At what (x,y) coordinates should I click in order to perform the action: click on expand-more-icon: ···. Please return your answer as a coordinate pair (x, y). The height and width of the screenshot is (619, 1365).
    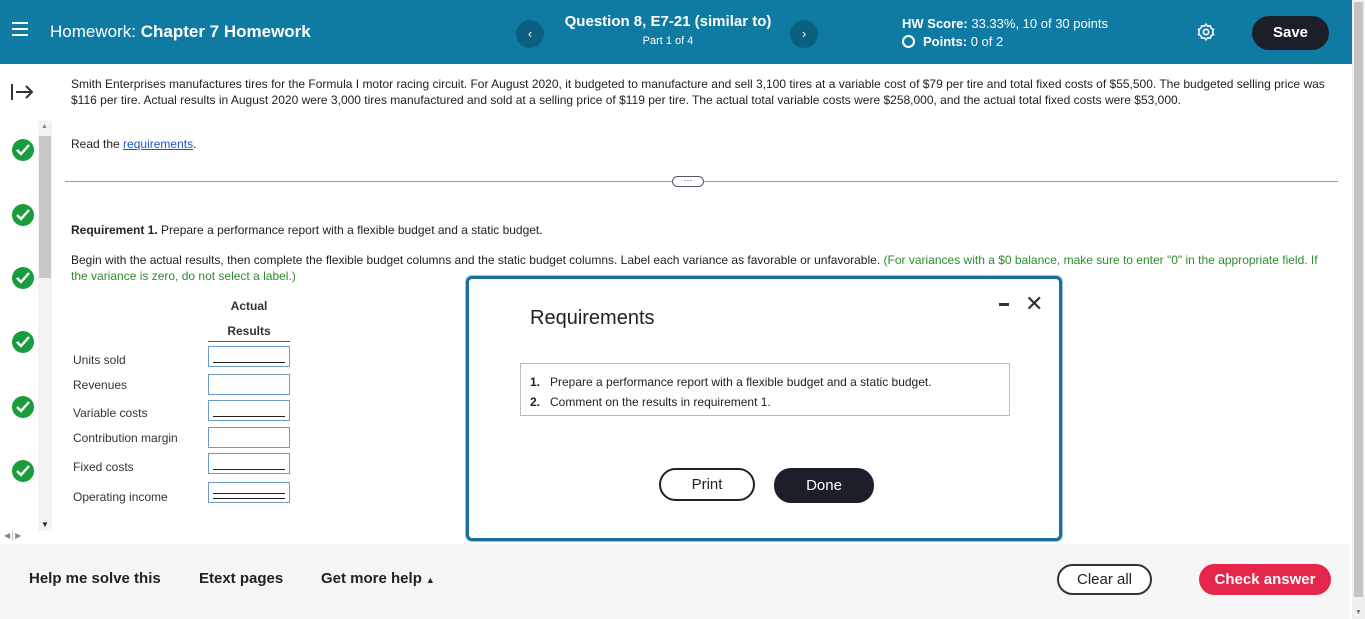
    Looking at the image, I should click on (688, 181).